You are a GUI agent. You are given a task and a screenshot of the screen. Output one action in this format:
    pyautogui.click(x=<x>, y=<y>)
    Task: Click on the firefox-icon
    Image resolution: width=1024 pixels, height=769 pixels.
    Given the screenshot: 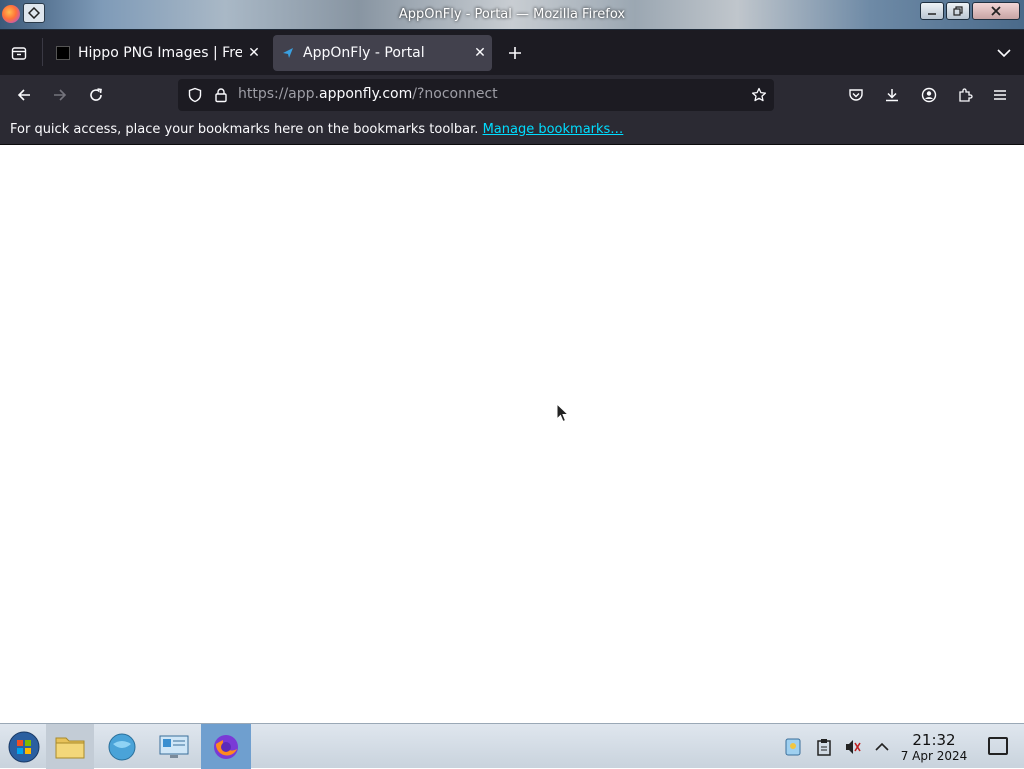 What is the action you would take?
    pyautogui.click(x=226, y=746)
    